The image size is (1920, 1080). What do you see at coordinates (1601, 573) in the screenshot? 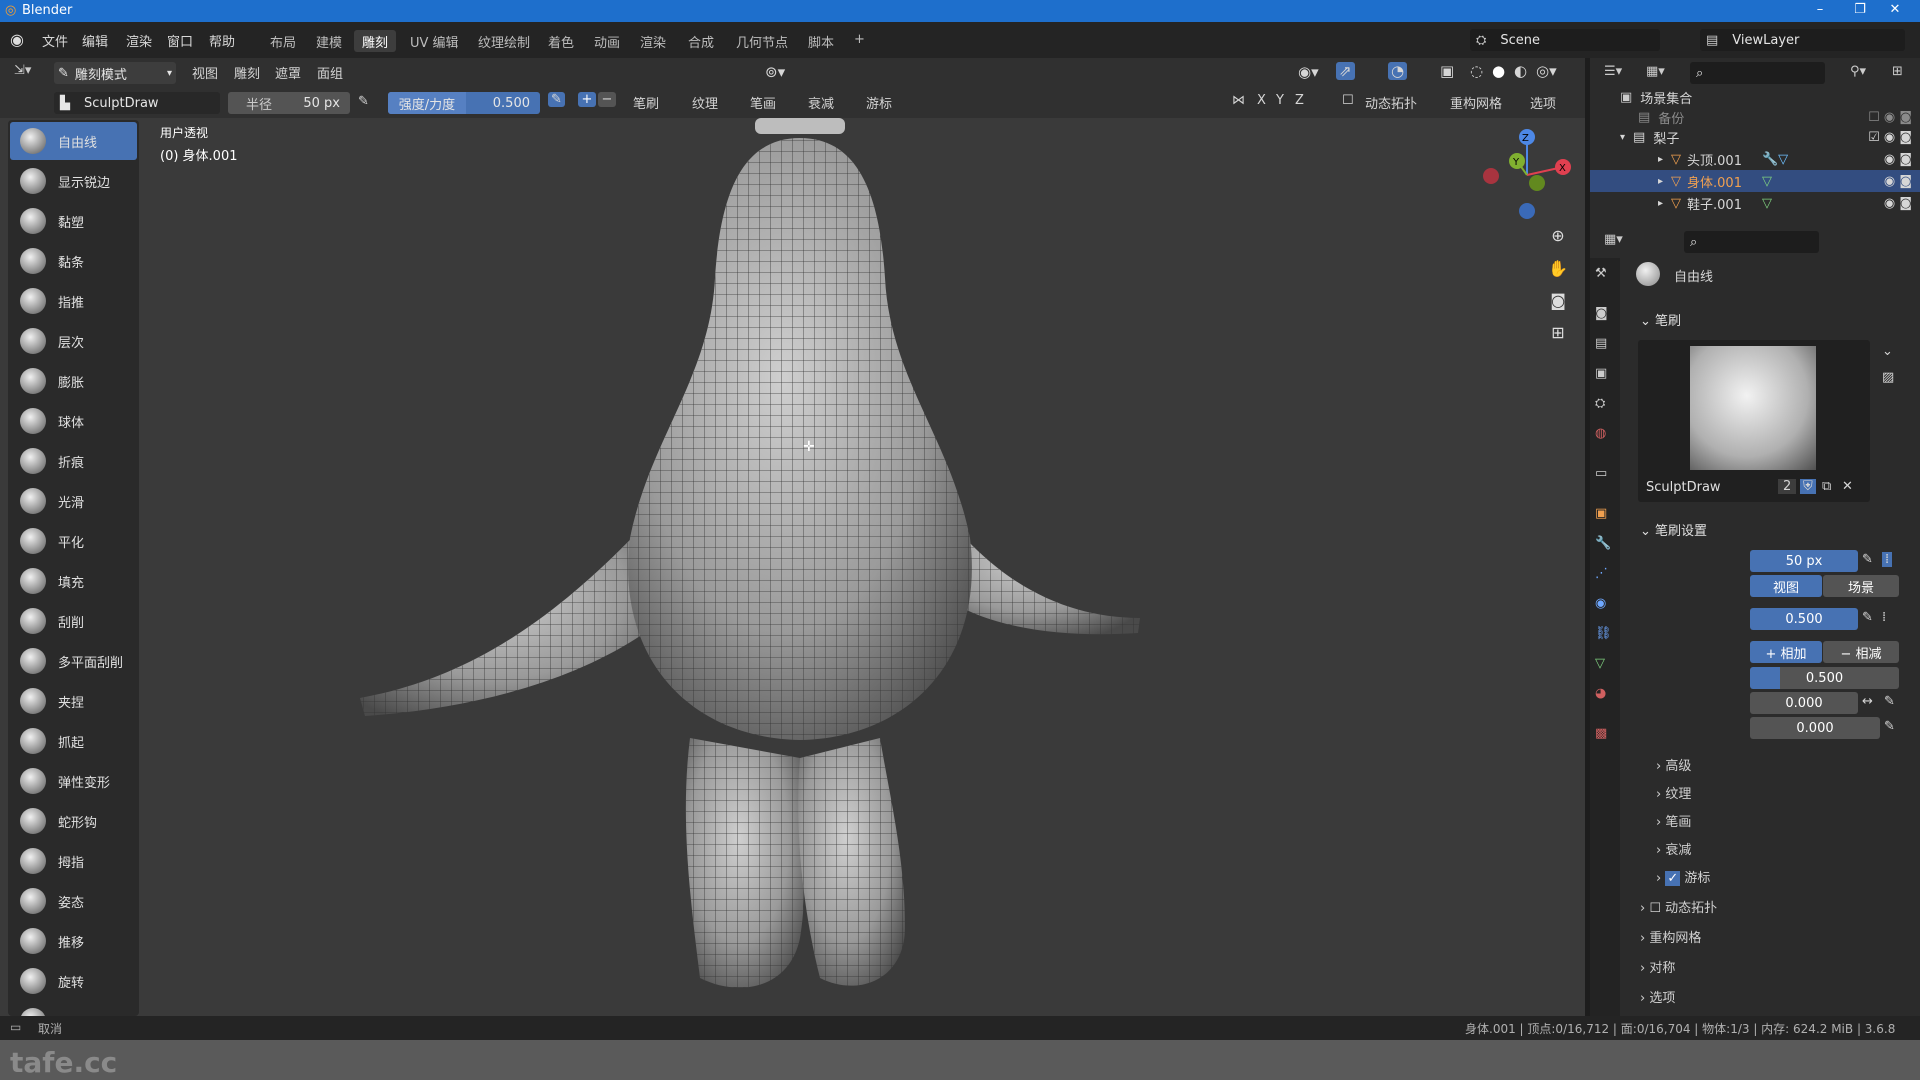
I see `particles-tab-icon: ⋰` at bounding box center [1601, 573].